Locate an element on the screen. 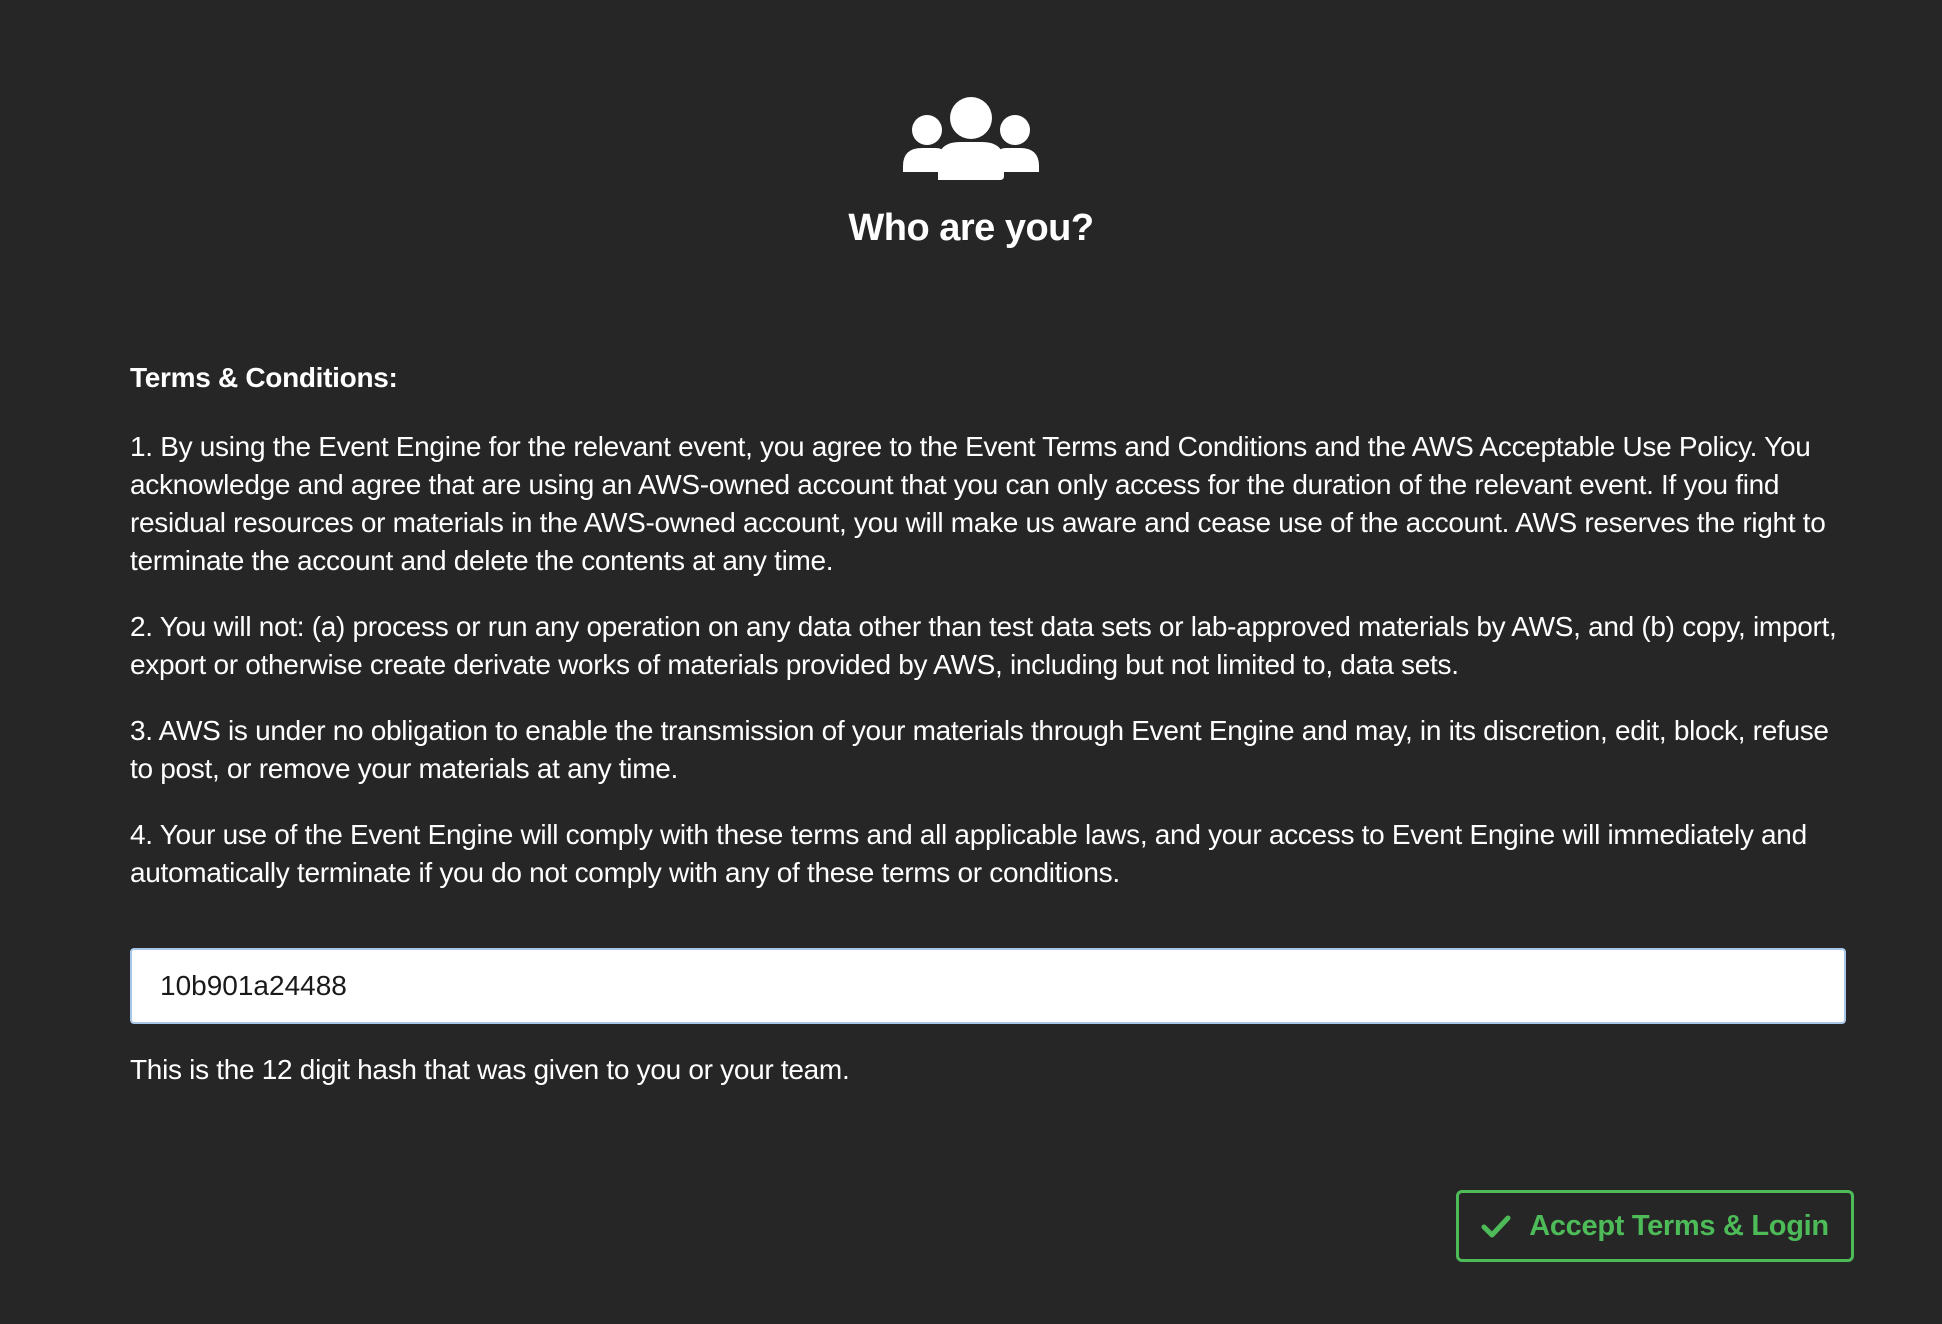  accept-terms-login-button: Accept Terms & Login is located at coordinates (1655, 1226).